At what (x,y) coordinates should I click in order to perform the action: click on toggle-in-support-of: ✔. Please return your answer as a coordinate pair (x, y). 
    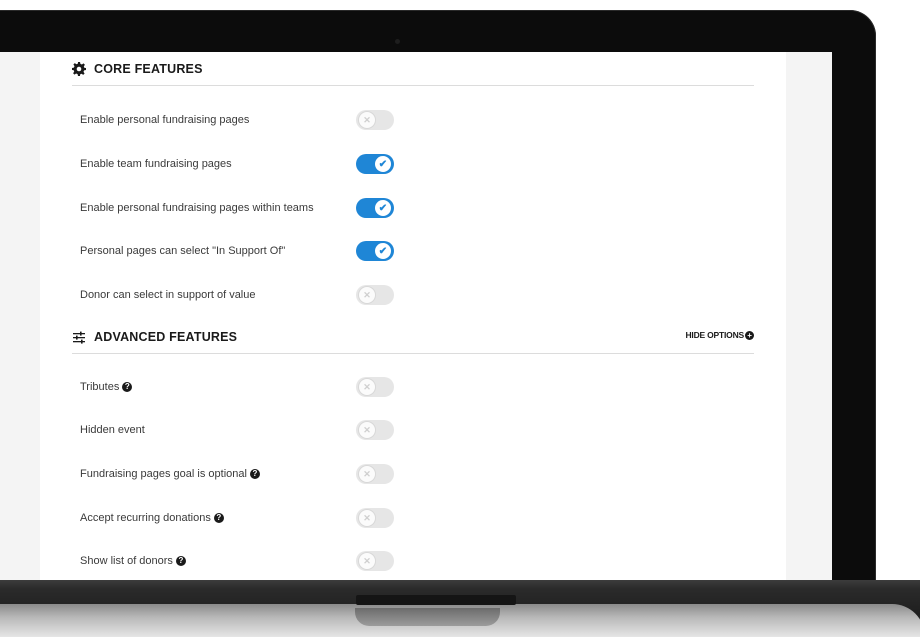
    Looking at the image, I should click on (375, 251).